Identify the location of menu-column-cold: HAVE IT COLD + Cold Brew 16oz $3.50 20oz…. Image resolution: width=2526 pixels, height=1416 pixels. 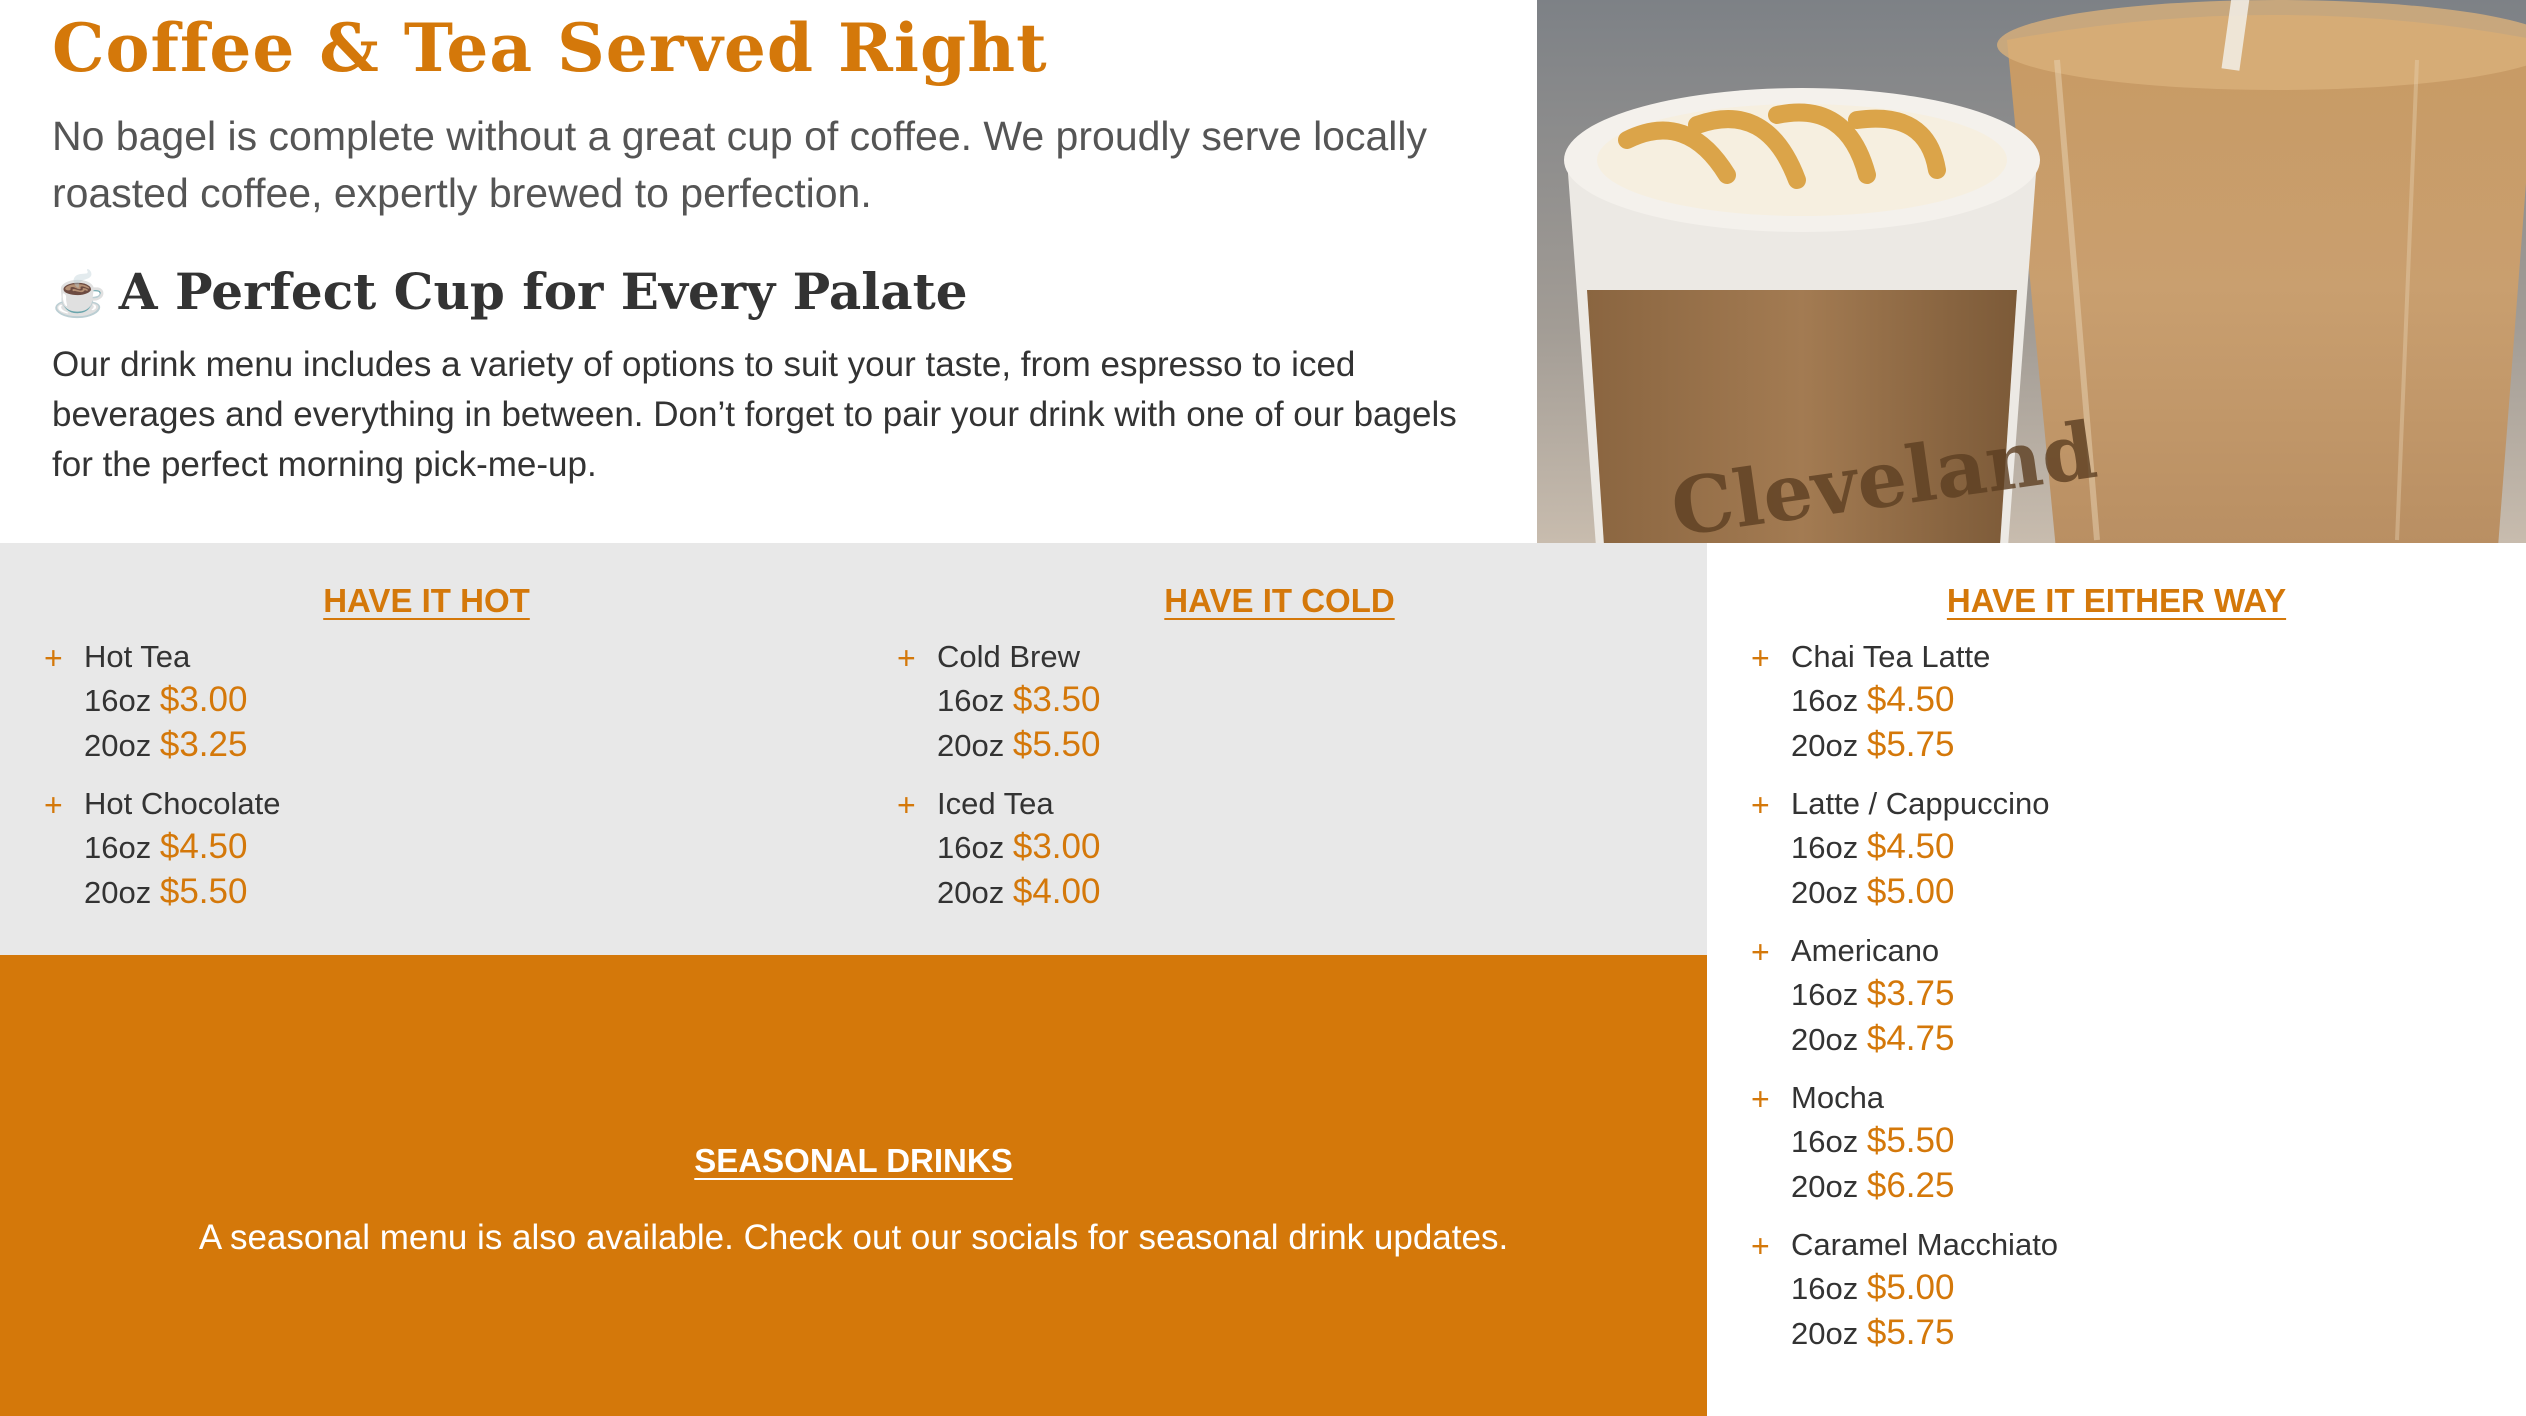
(1279, 747).